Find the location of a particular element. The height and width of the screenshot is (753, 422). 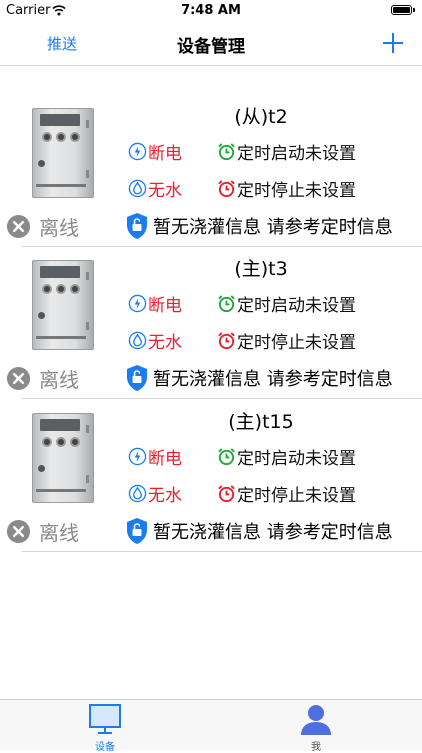

status-time: 7:48 AM is located at coordinates (211, 10).